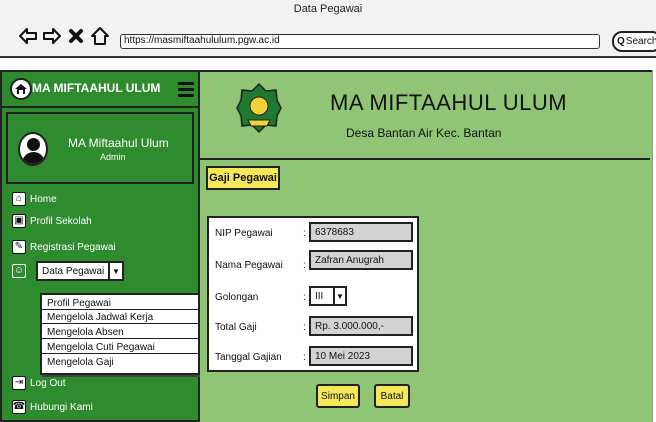 Image resolution: width=656 pixels, height=422 pixels. Describe the element at coordinates (120, 347) in the screenshot. I see `dropdown-option-cuti-pegawai: Mengelola Cuti Pegawai` at that location.